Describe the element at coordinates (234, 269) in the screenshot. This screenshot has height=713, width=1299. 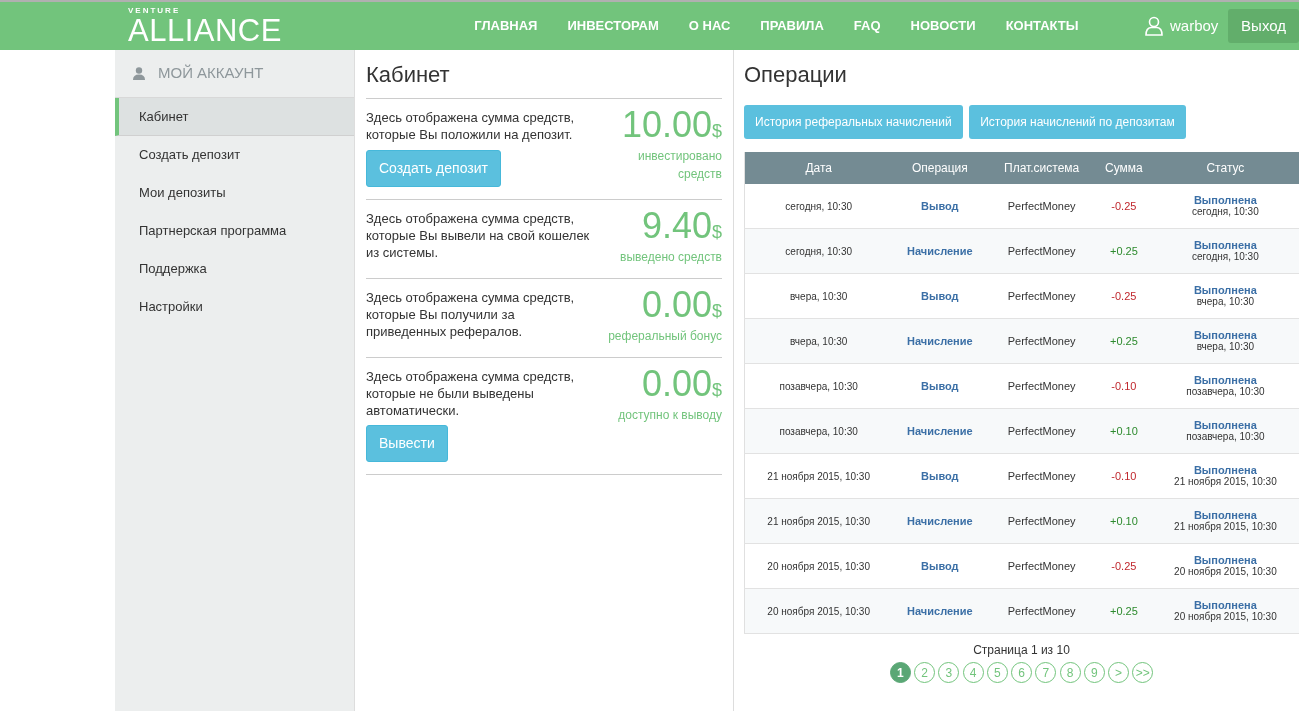
I see `sidebar-item: Поддержка` at that location.